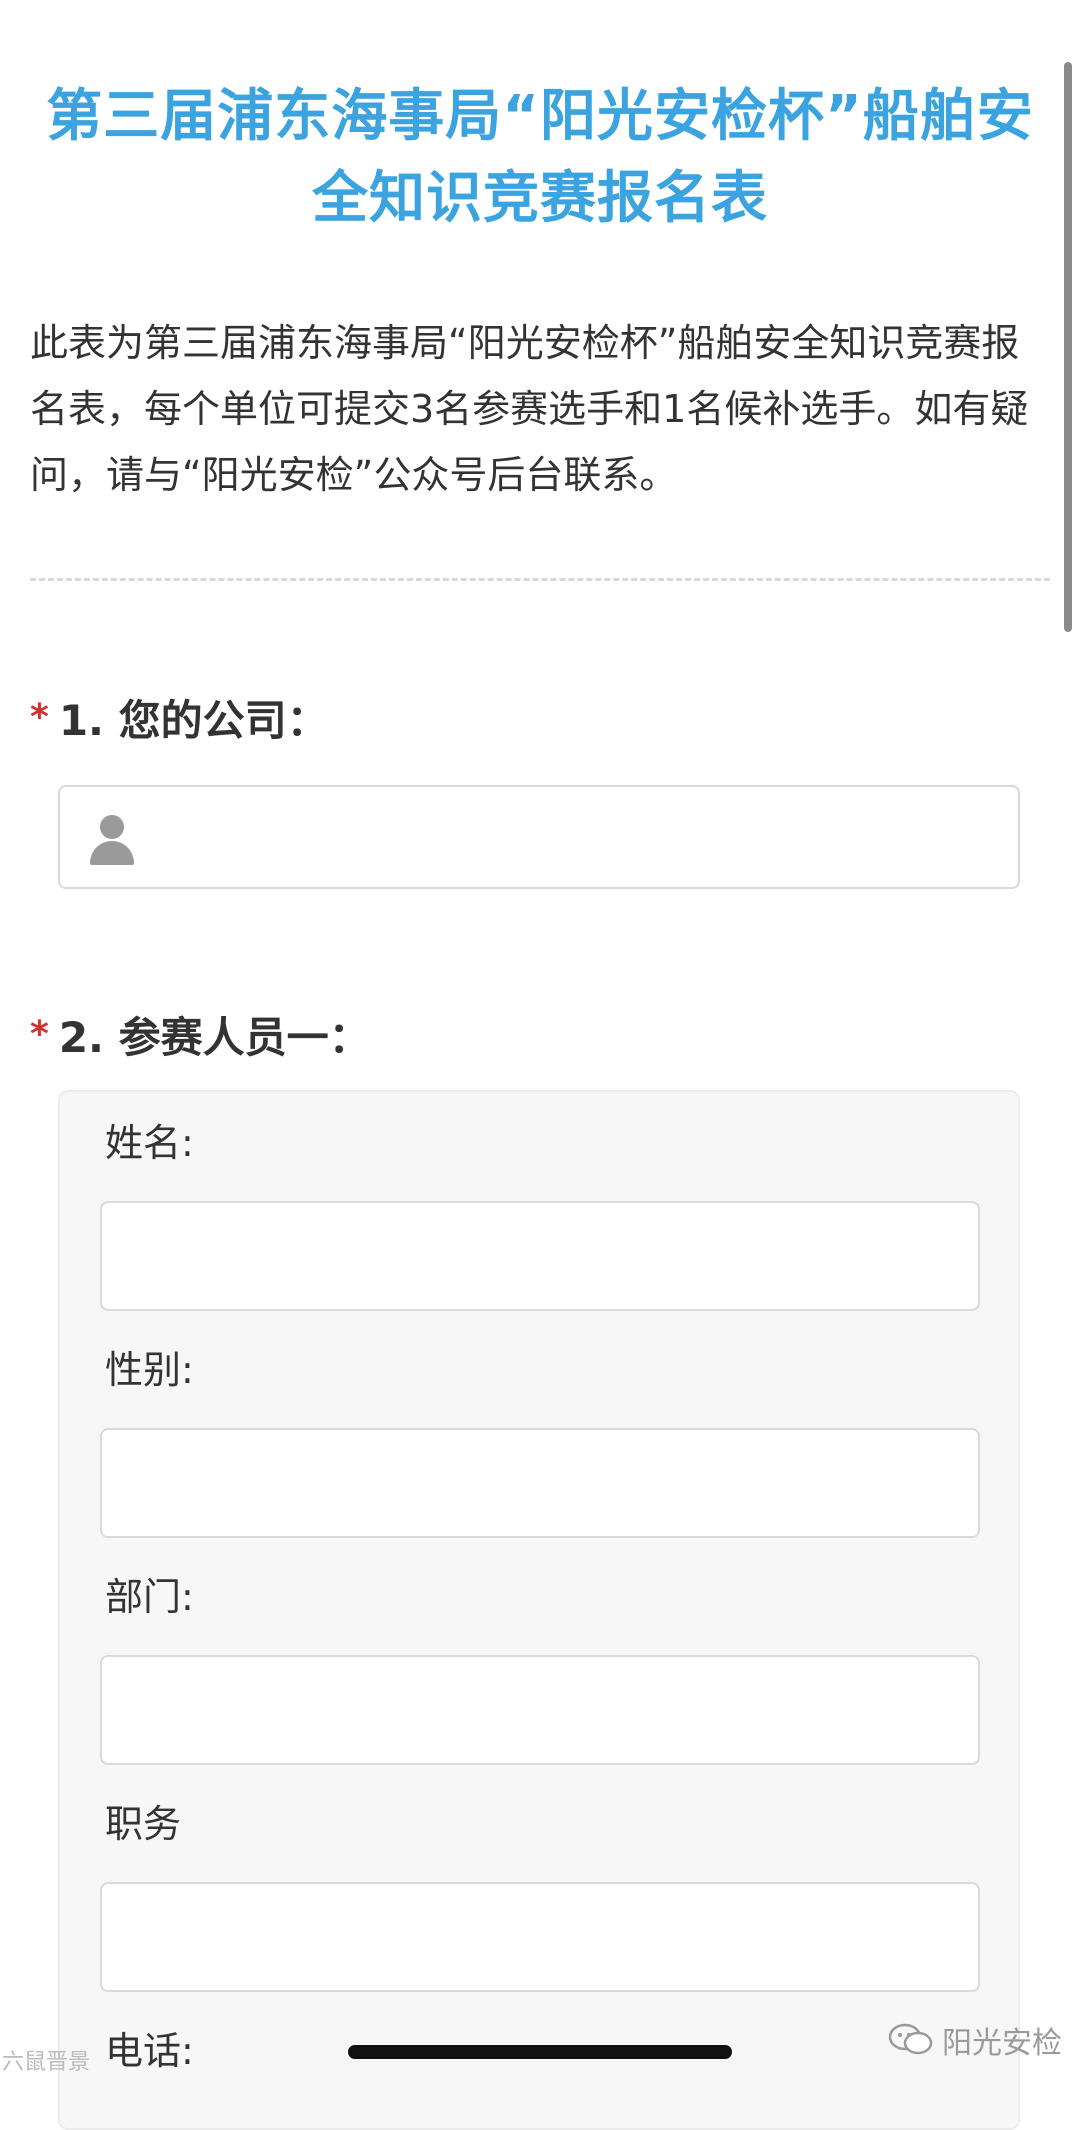 Image resolution: width=1080 pixels, height=2130 pixels. I want to click on job-title-input, so click(540, 1937).